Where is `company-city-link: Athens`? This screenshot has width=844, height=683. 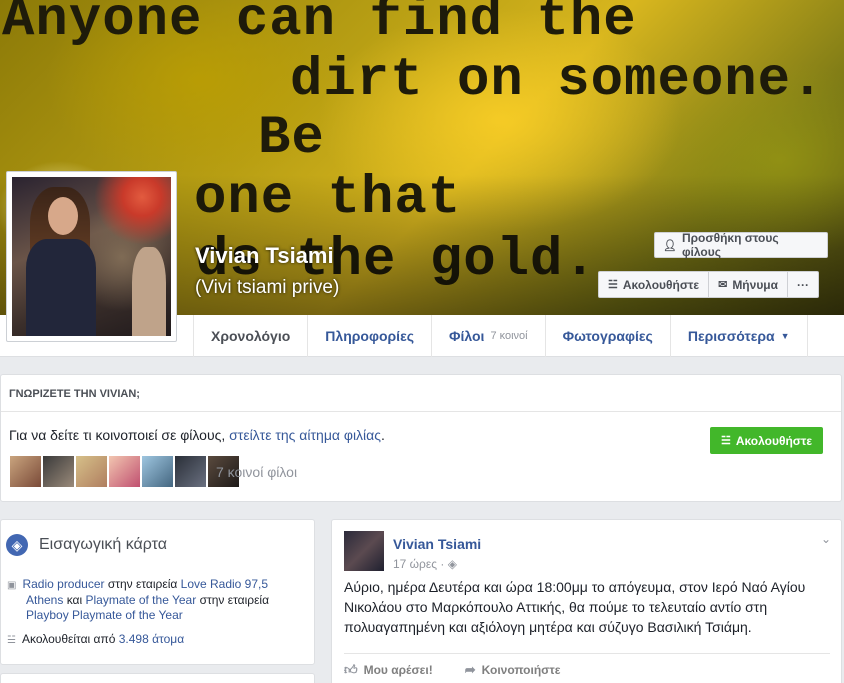
company-city-link: Athens is located at coordinates (44, 600).